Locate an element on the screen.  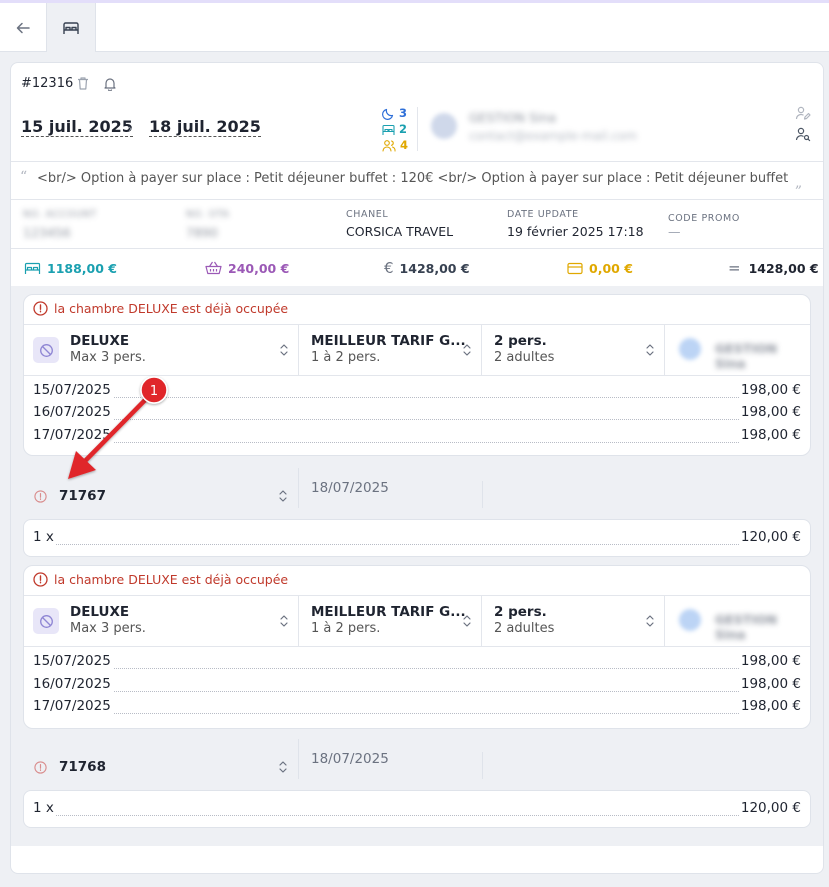
customer-name: GESTION Sina is located at coordinates (512, 117).